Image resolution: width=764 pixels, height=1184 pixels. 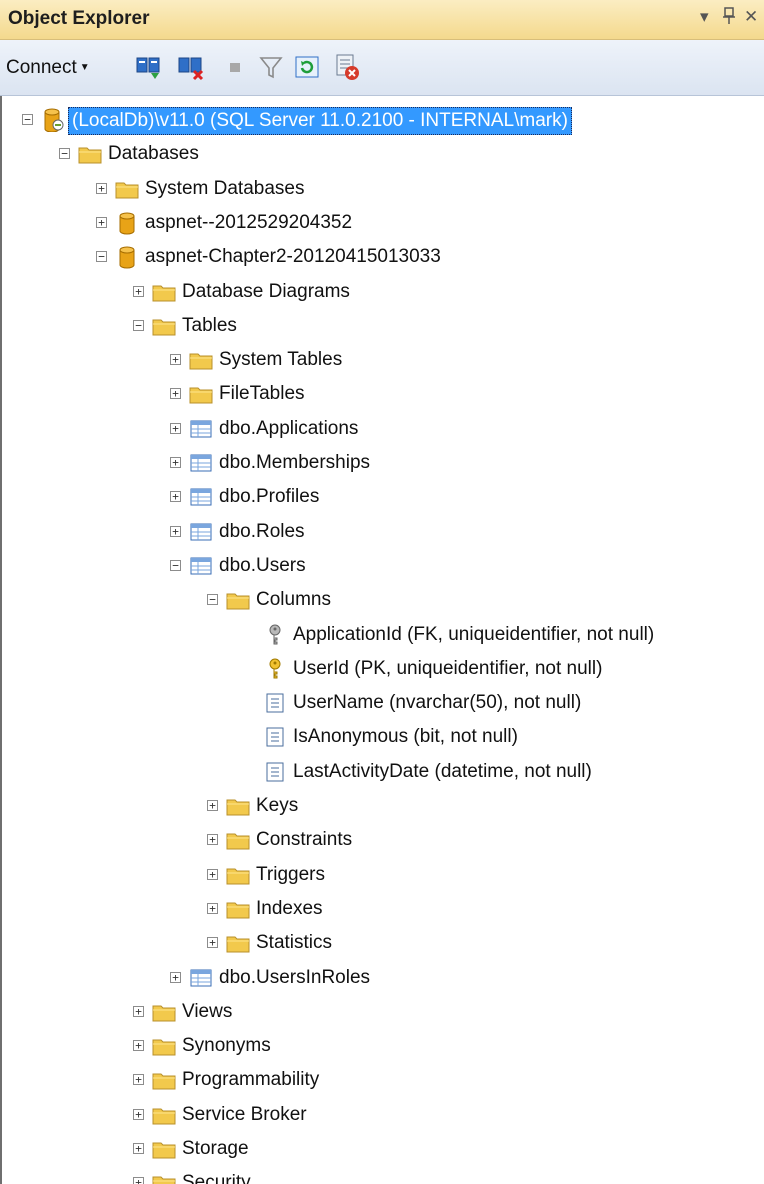 What do you see at coordinates (382, 1150) in the screenshot?
I see `tree-node: + Storage` at bounding box center [382, 1150].